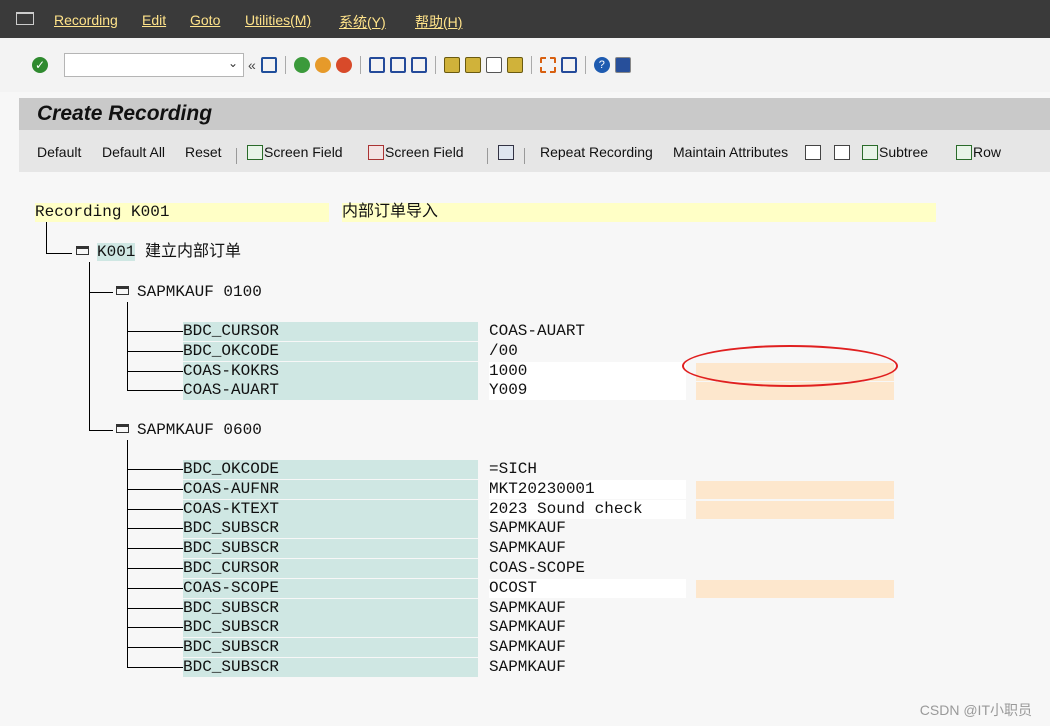 The height and width of the screenshot is (726, 1050). Describe the element at coordinates (472, 65) in the screenshot. I see `prev-page-icon` at that location.